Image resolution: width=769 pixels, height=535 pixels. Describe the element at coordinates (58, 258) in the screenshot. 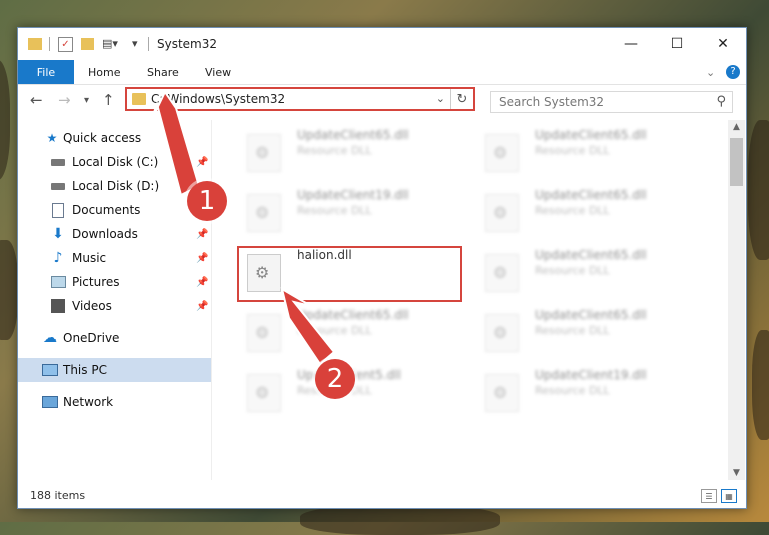

I see `music-icon: ♪` at that location.